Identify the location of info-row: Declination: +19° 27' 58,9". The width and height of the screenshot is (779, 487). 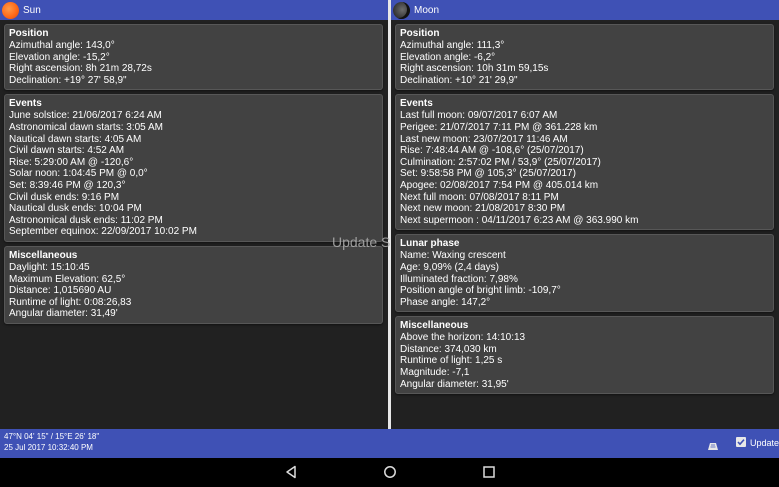
(68, 80).